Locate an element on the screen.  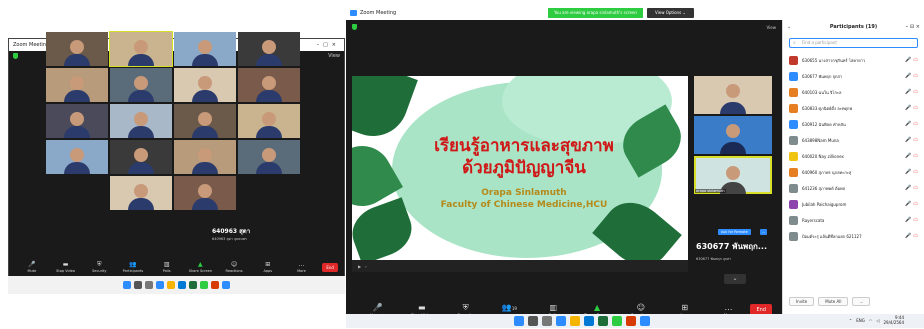
participant-row: 640103 ฉนใน จิโกะล 🎤 ▭ is located at coordinates (853, 92).